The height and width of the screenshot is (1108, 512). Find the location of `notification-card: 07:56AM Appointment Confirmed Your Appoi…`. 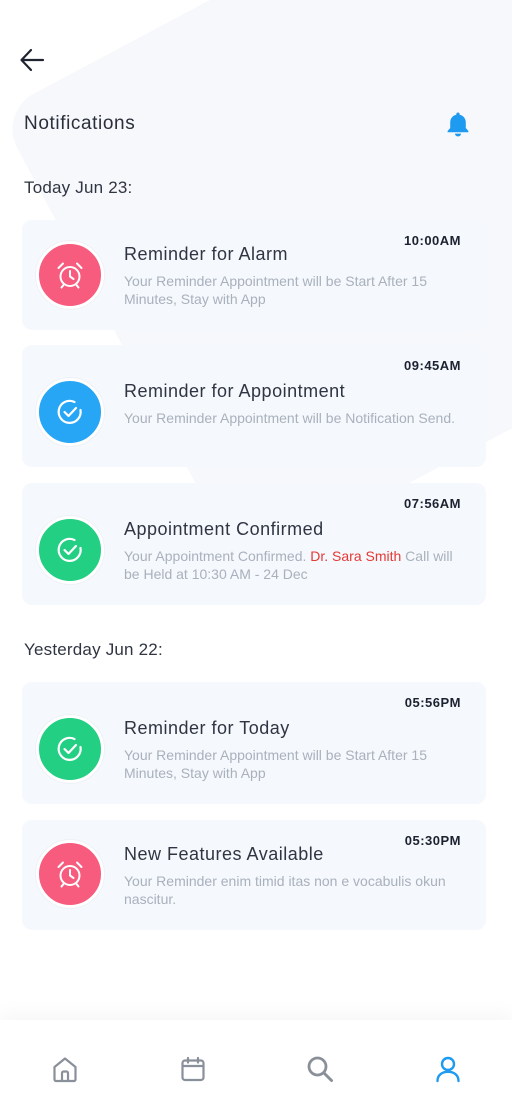

notification-card: 07:56AM Appointment Confirmed Your Appoi… is located at coordinates (254, 544).